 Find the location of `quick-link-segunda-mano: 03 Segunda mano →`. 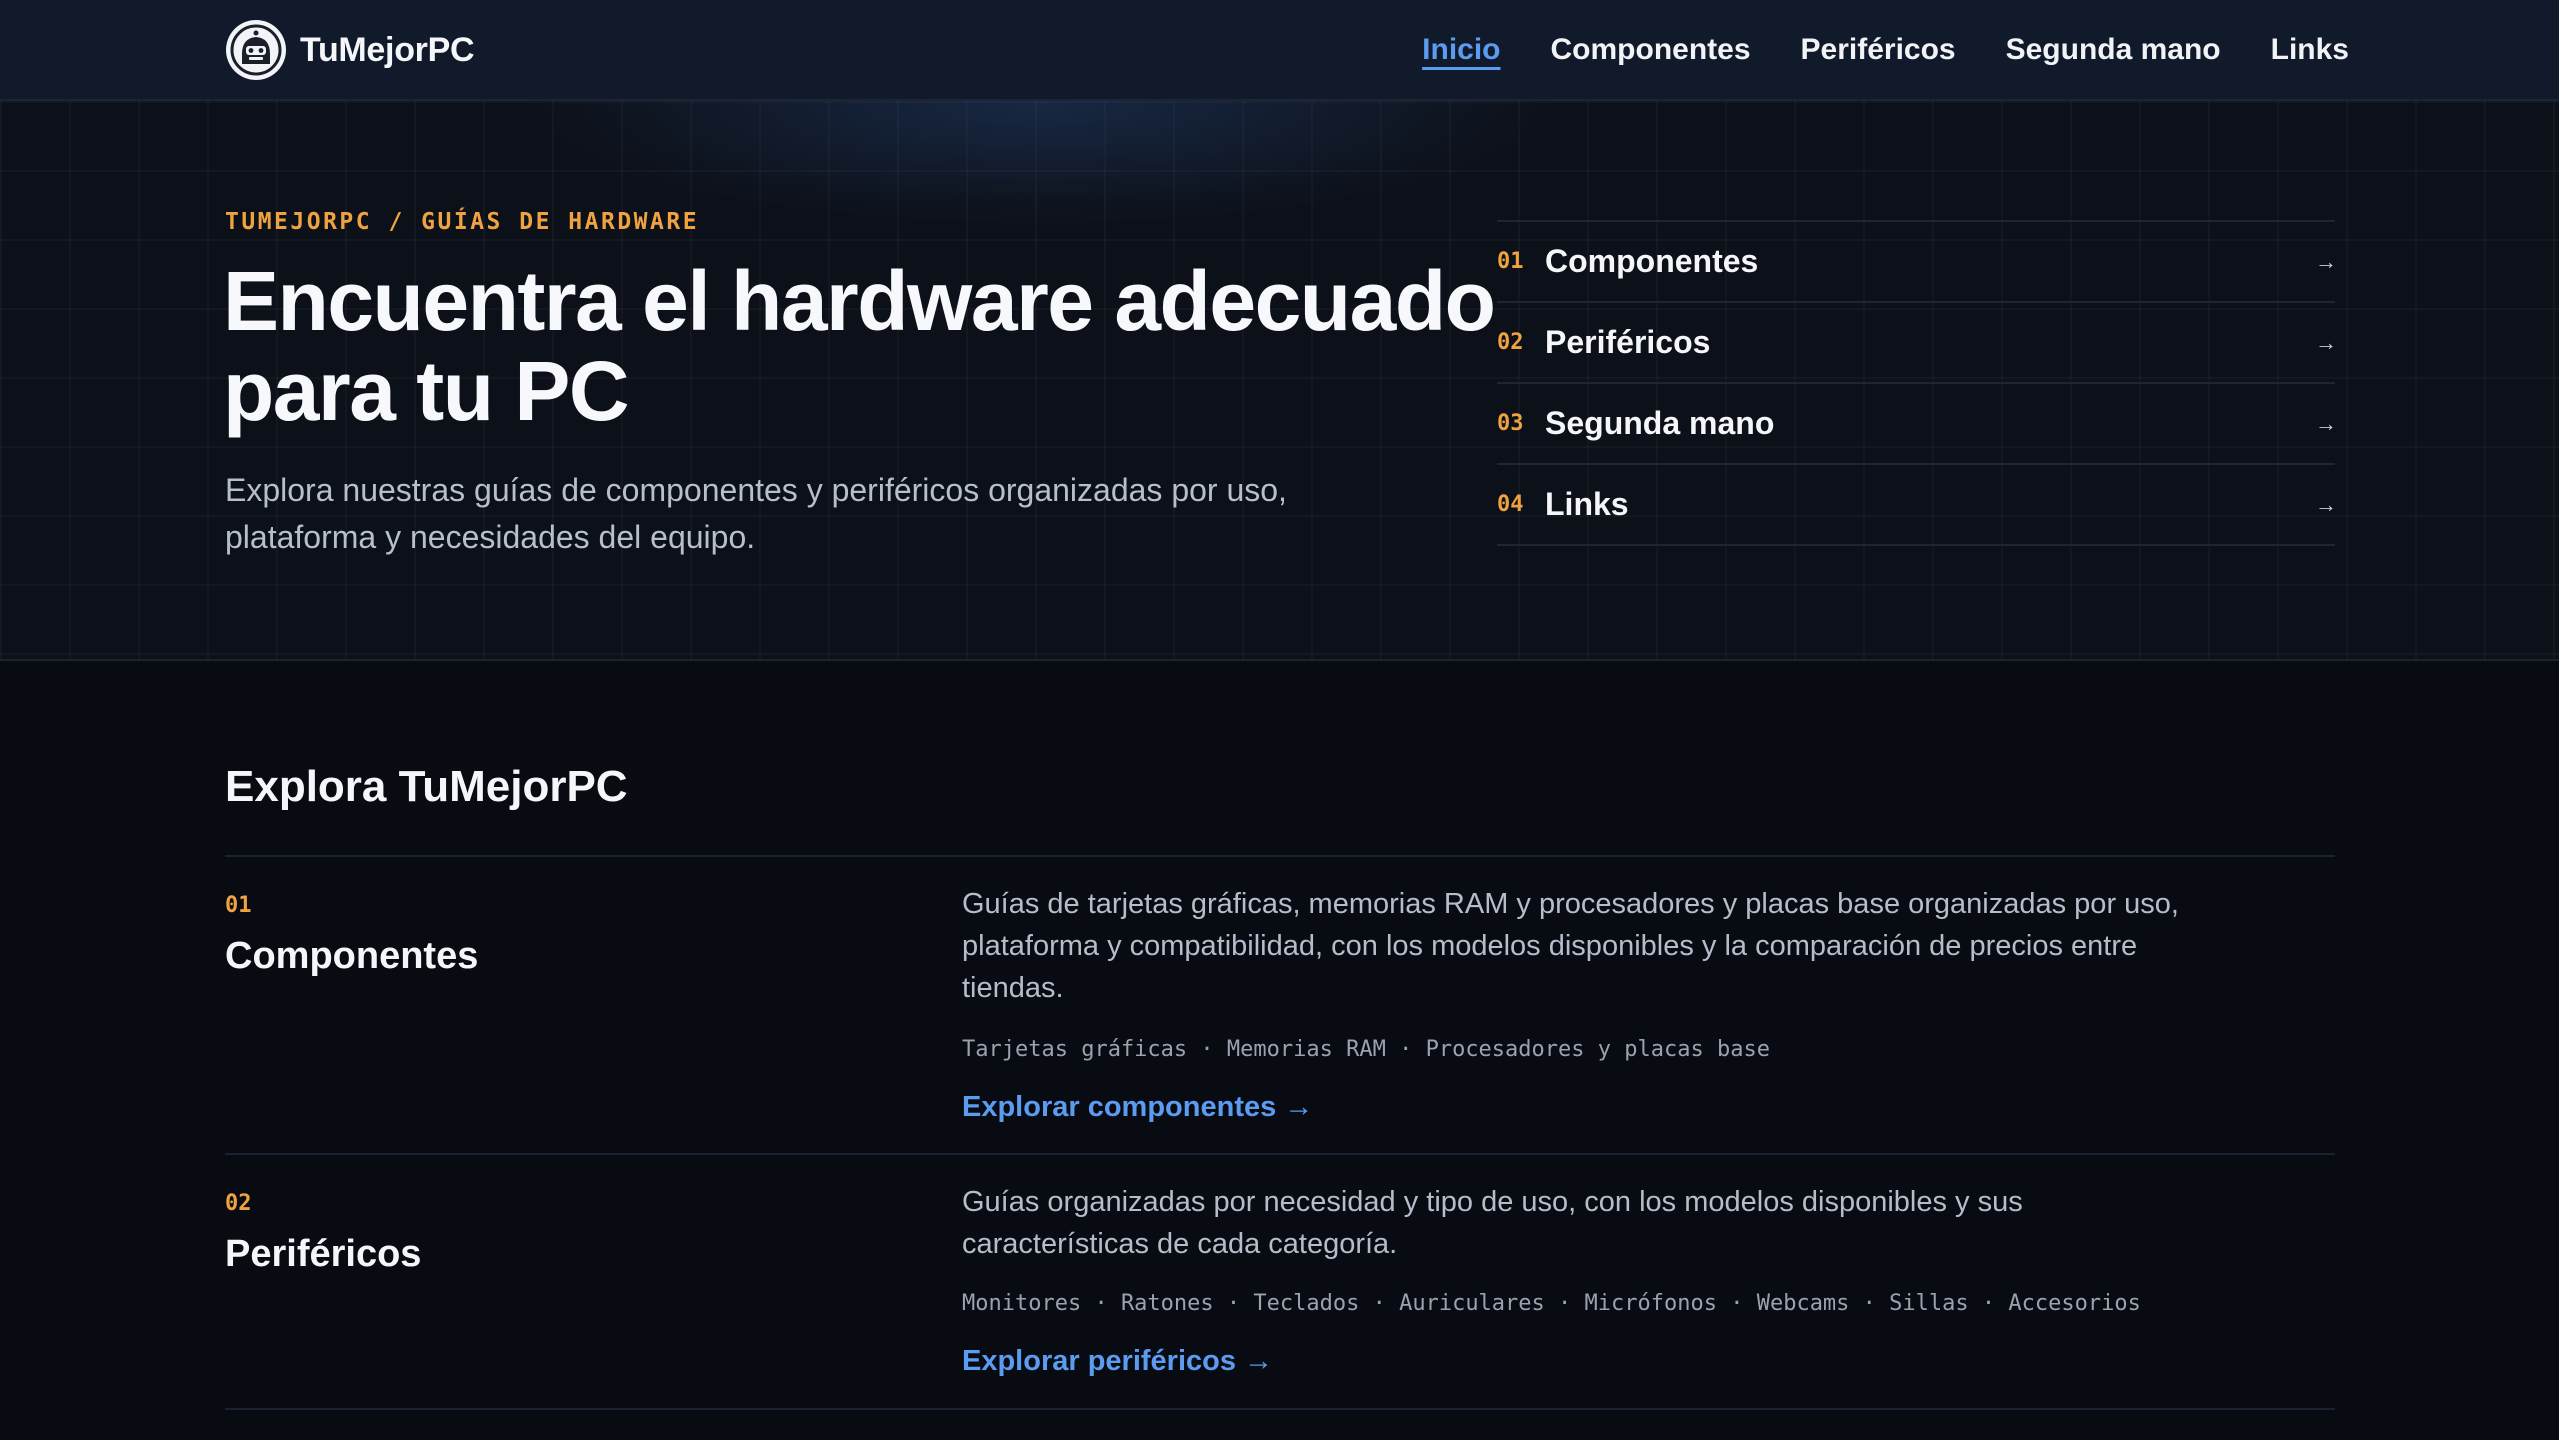

quick-link-segunda-mano: 03 Segunda mano → is located at coordinates (1917, 424).